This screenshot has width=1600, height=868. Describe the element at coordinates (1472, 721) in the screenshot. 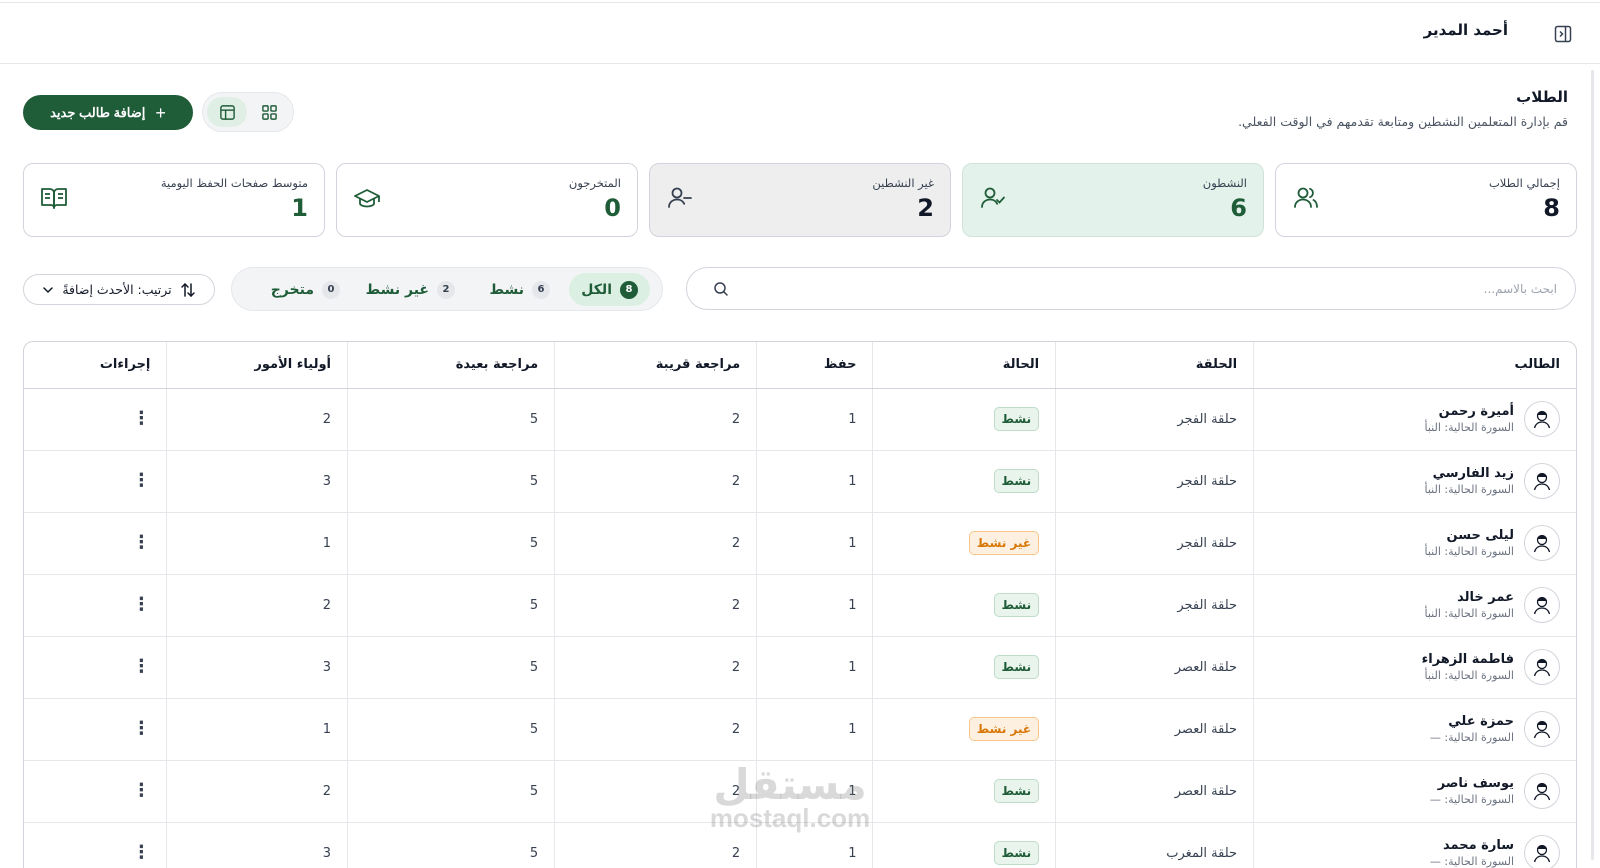

I see `student-name: حمزة علي` at that location.